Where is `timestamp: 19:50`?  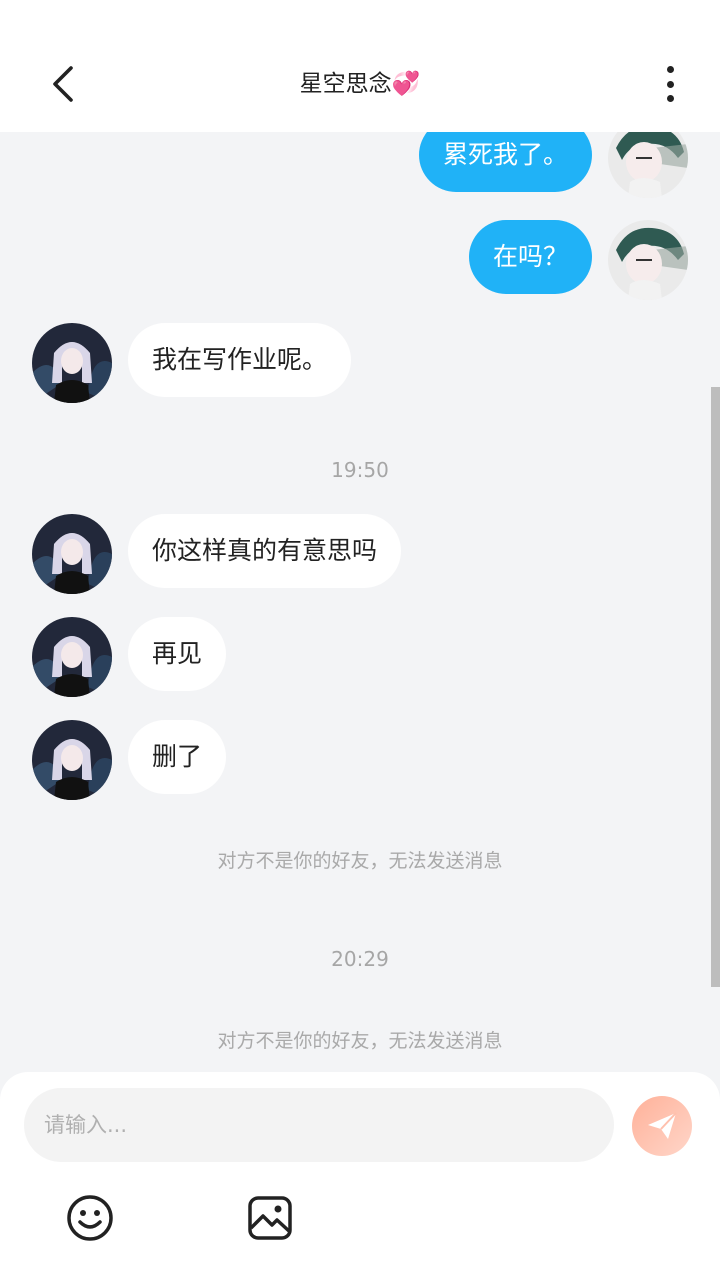 timestamp: 19:50 is located at coordinates (360, 470).